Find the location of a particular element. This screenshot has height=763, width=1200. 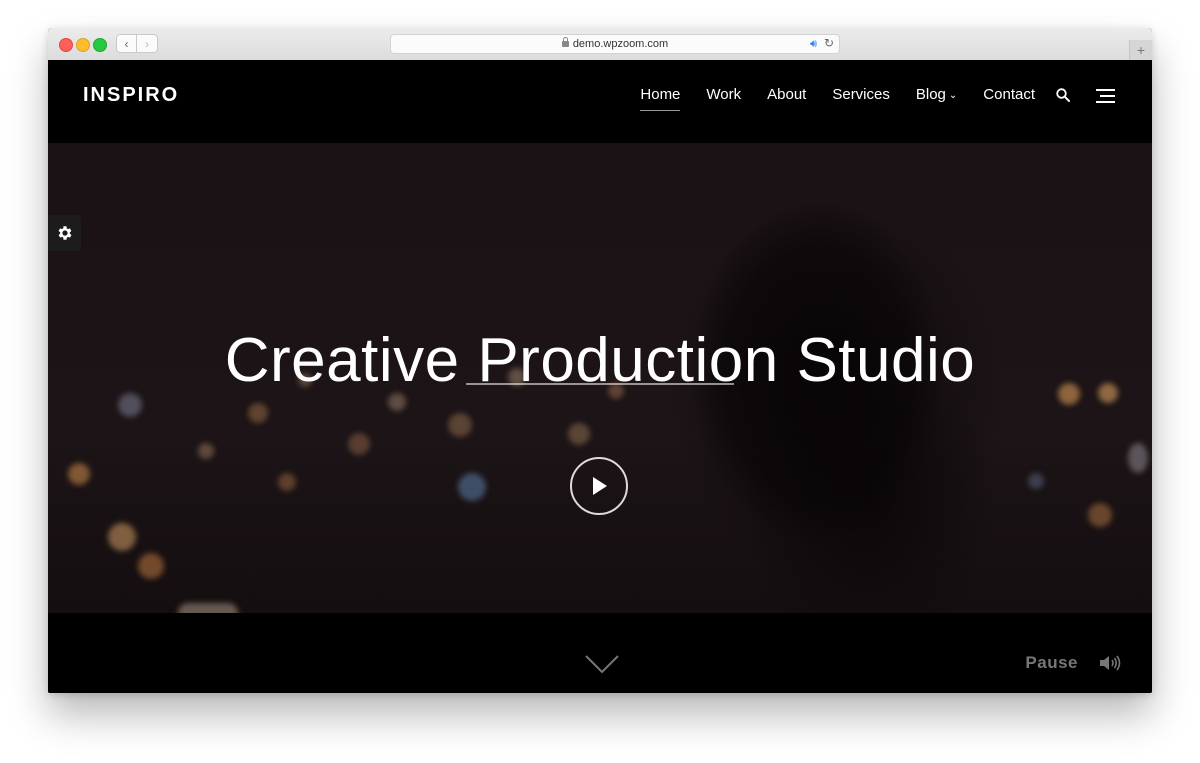

hero-controls-bar: Pause is located at coordinates (600, 653).